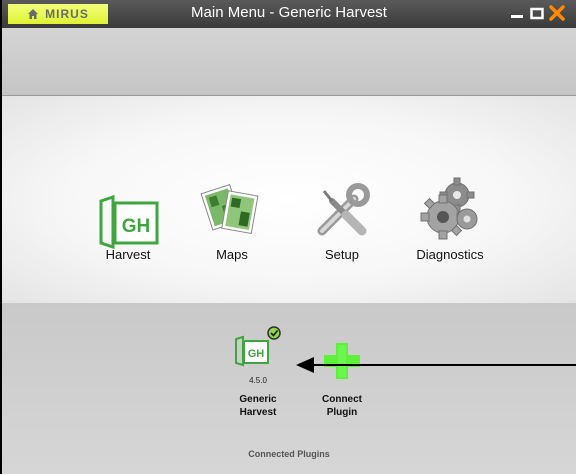 Image resolution: width=576 pixels, height=474 pixels. What do you see at coordinates (557, 13) in the screenshot?
I see `close-icon` at bounding box center [557, 13].